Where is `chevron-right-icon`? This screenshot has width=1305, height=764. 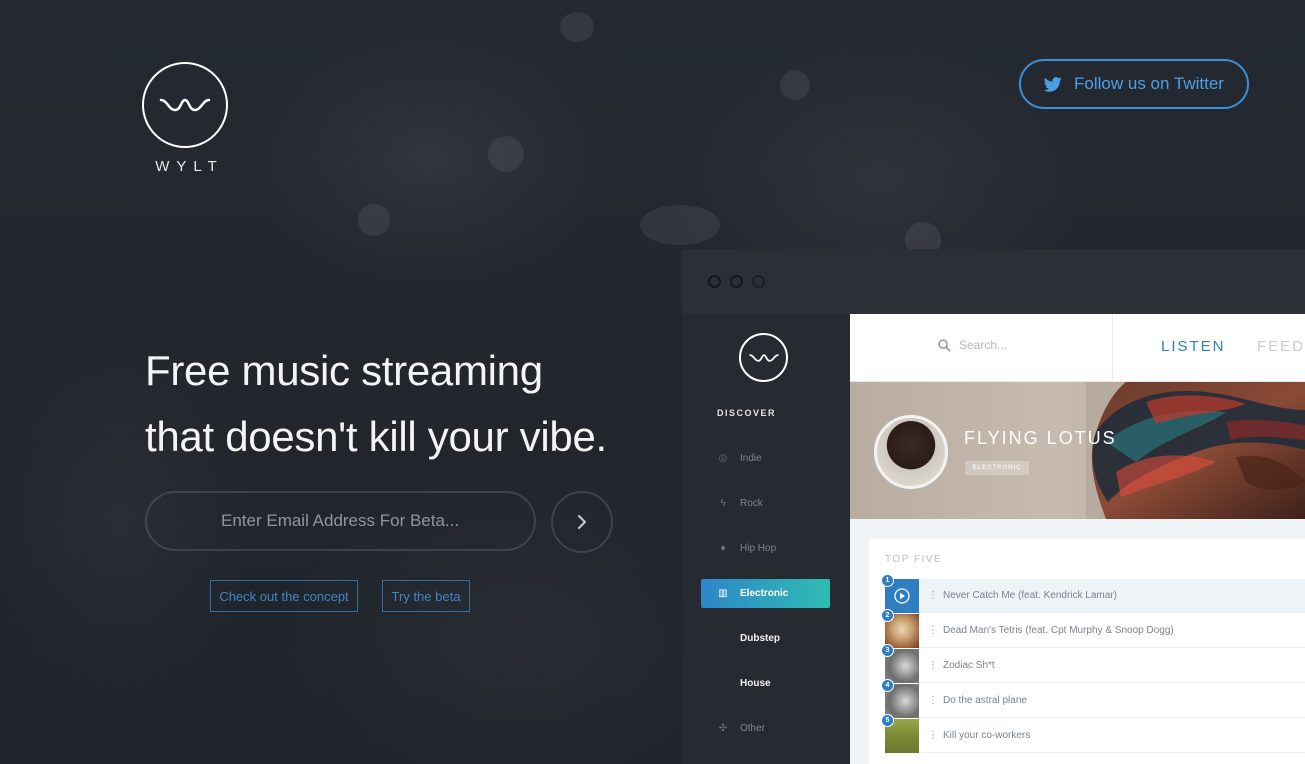 chevron-right-icon is located at coordinates (582, 522).